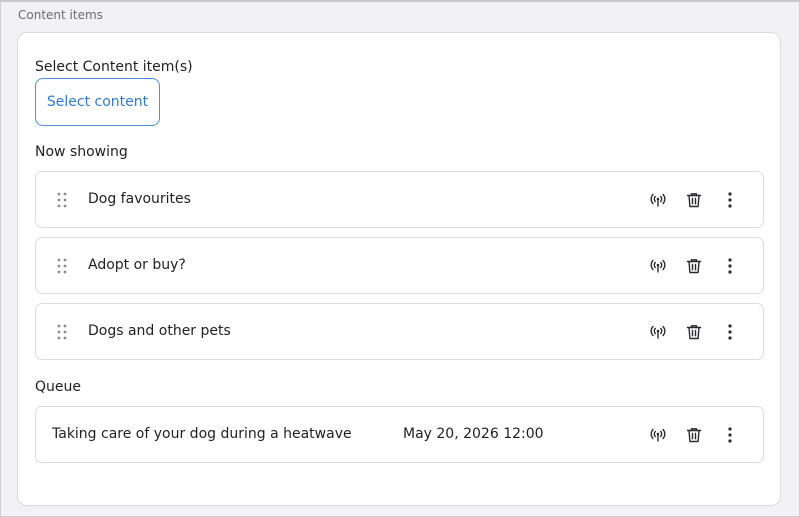 The height and width of the screenshot is (517, 800). Describe the element at coordinates (97, 102) in the screenshot. I see `select-content-button: Select content` at that location.